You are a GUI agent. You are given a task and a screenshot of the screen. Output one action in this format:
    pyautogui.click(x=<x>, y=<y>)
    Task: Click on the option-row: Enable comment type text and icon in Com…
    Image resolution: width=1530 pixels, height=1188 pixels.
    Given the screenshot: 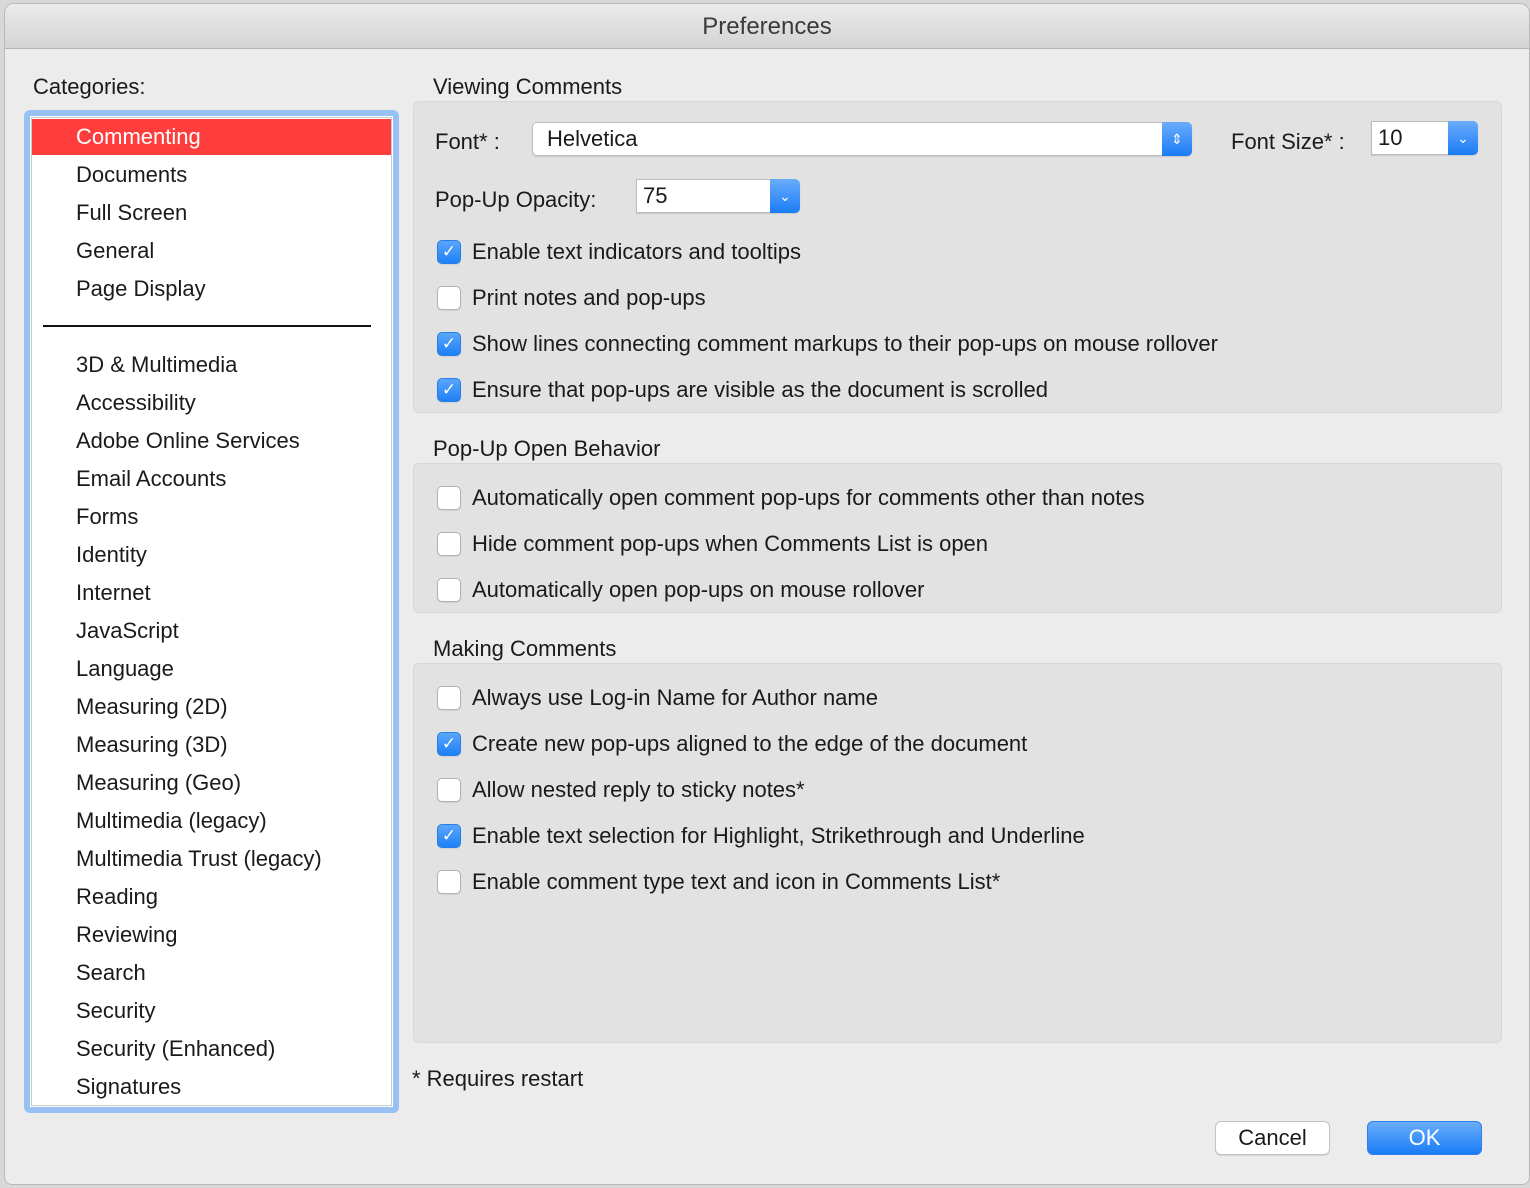 What is the action you would take?
    pyautogui.click(x=718, y=882)
    